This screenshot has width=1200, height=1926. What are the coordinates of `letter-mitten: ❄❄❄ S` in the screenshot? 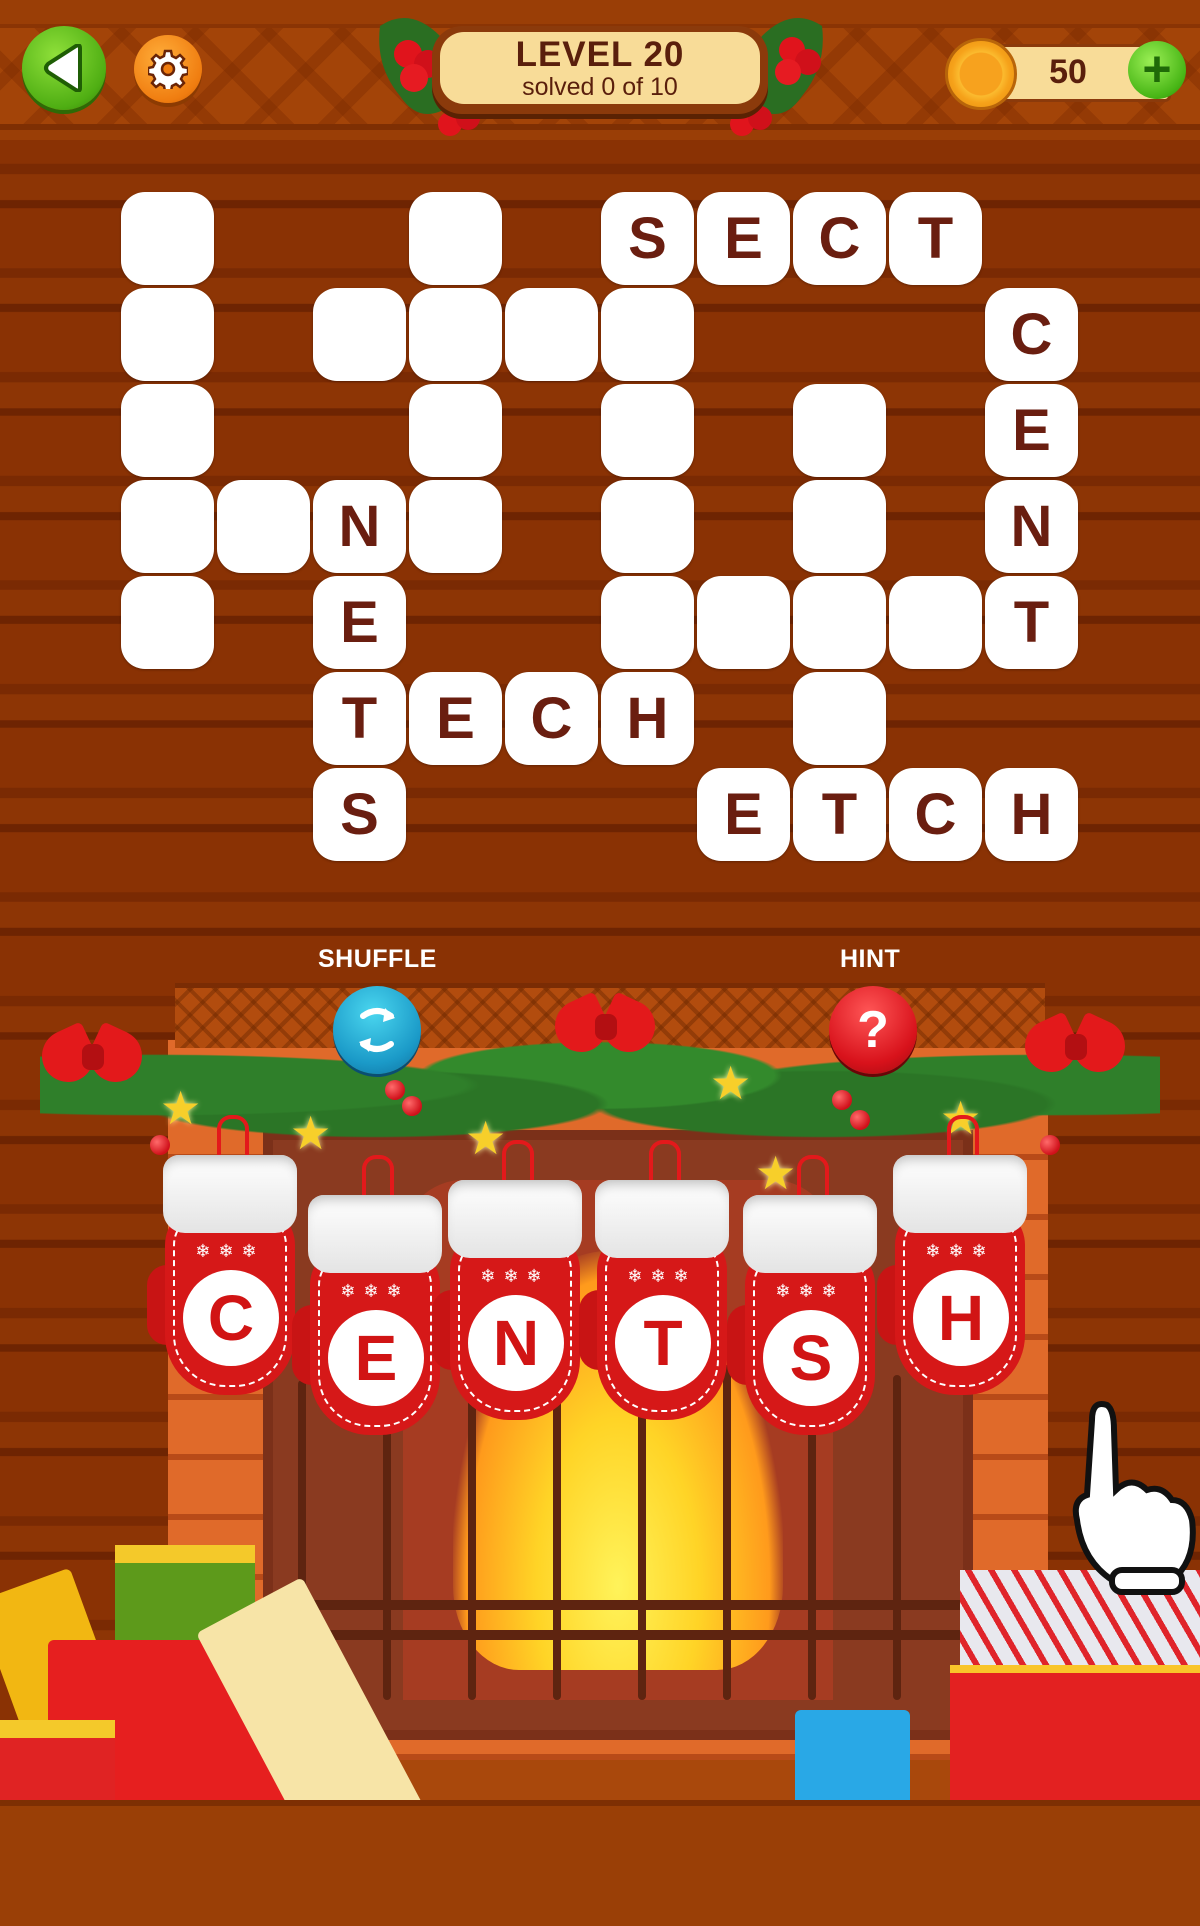 It's located at (802, 1295).